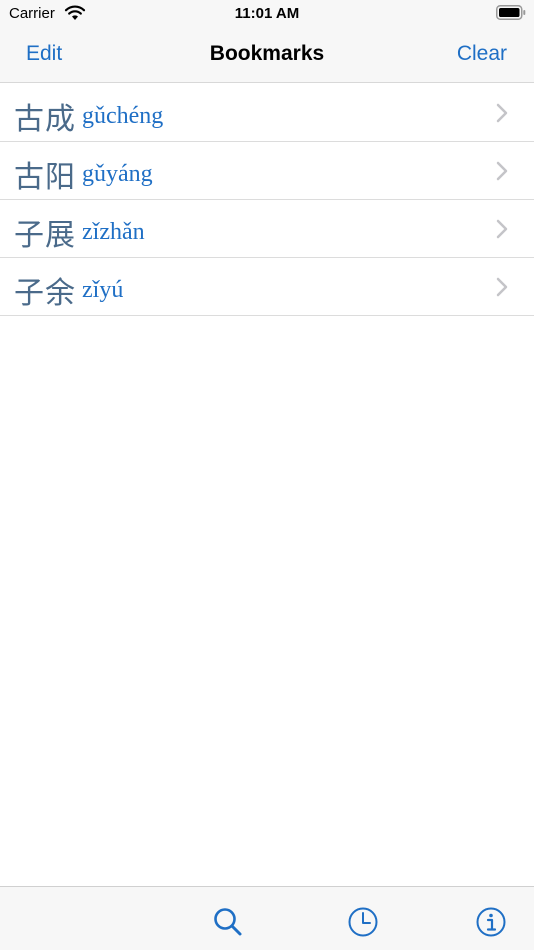 The width and height of the screenshot is (534, 950). What do you see at coordinates (113, 232) in the screenshot?
I see `bookmark-pinyin: zǐzhǎn` at bounding box center [113, 232].